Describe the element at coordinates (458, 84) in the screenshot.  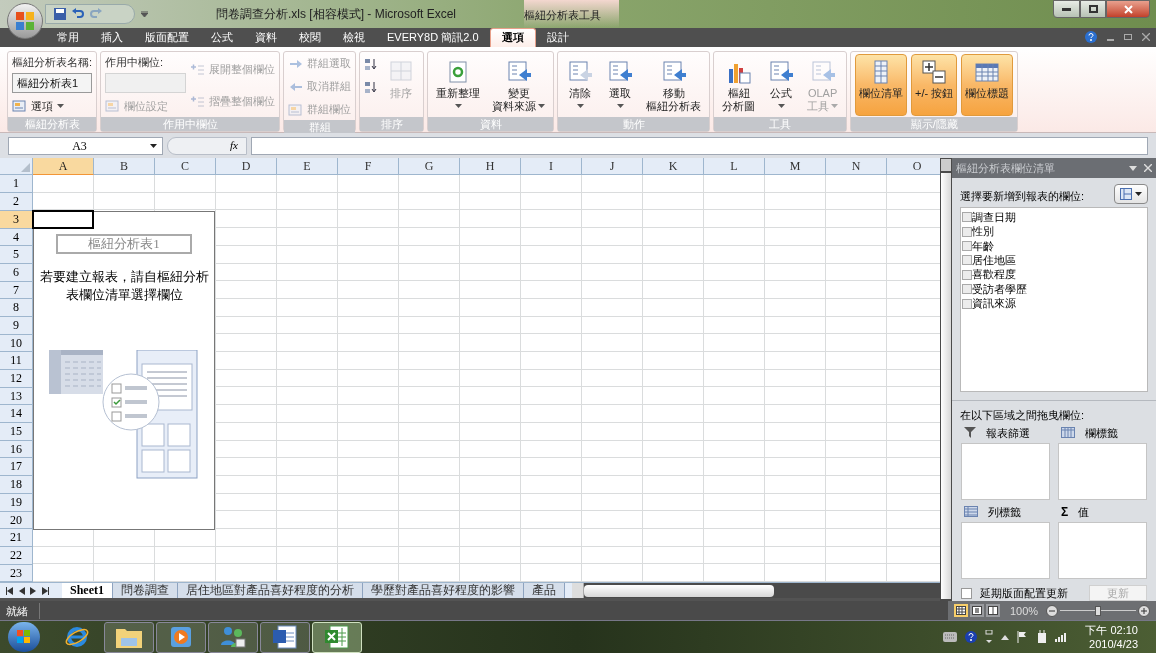
I see `ribbon-button: 重新整理` at that location.